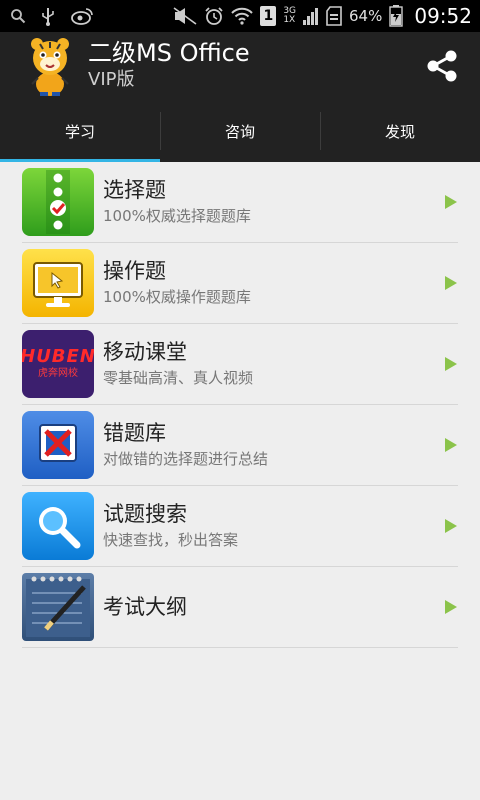 This screenshot has height=800, width=480. Describe the element at coordinates (311, 16) in the screenshot. I see `signal-icon` at that location.